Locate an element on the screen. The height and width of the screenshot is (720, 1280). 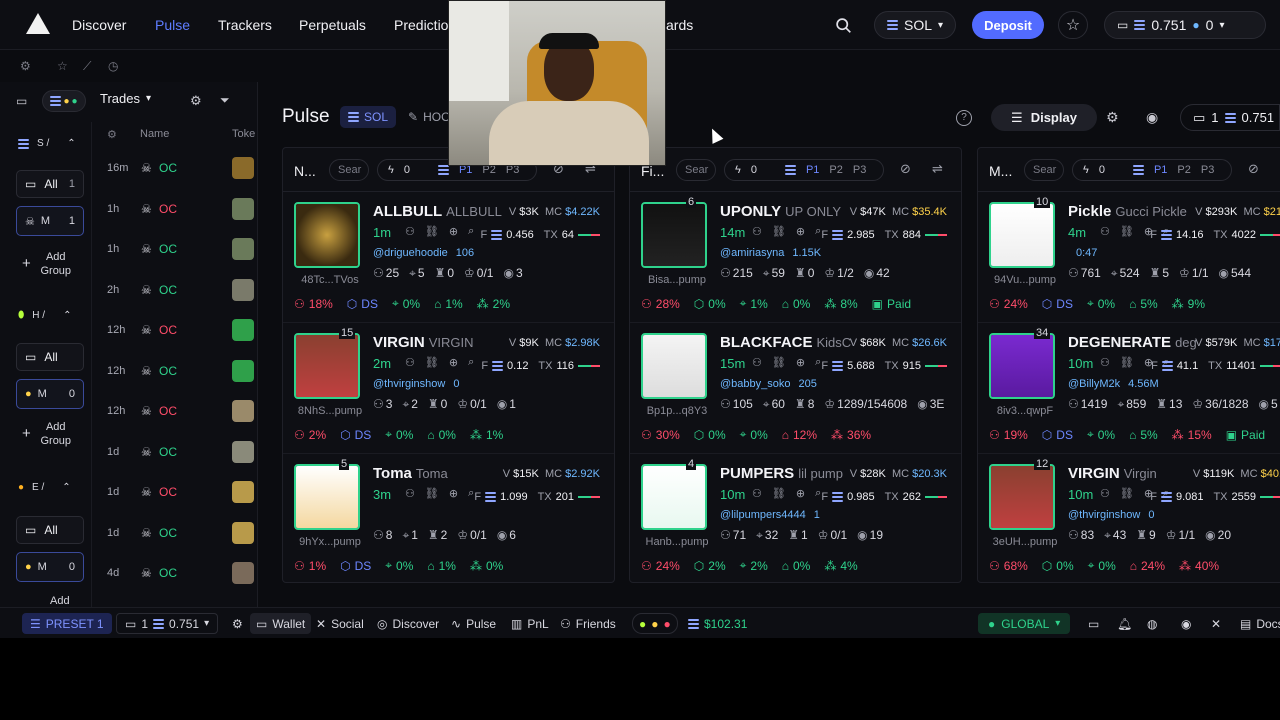
table-row: 1d ☠ OC is located at coordinates (175, 492).